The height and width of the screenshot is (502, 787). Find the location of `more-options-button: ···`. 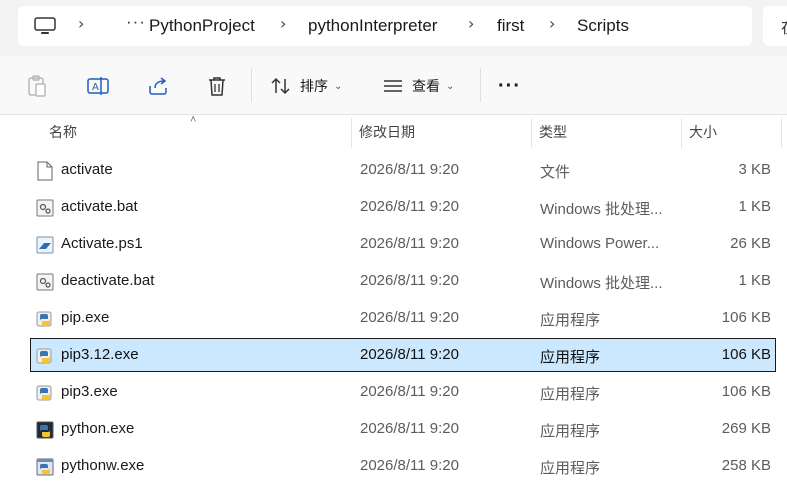

more-options-button: ··· is located at coordinates (509, 86).